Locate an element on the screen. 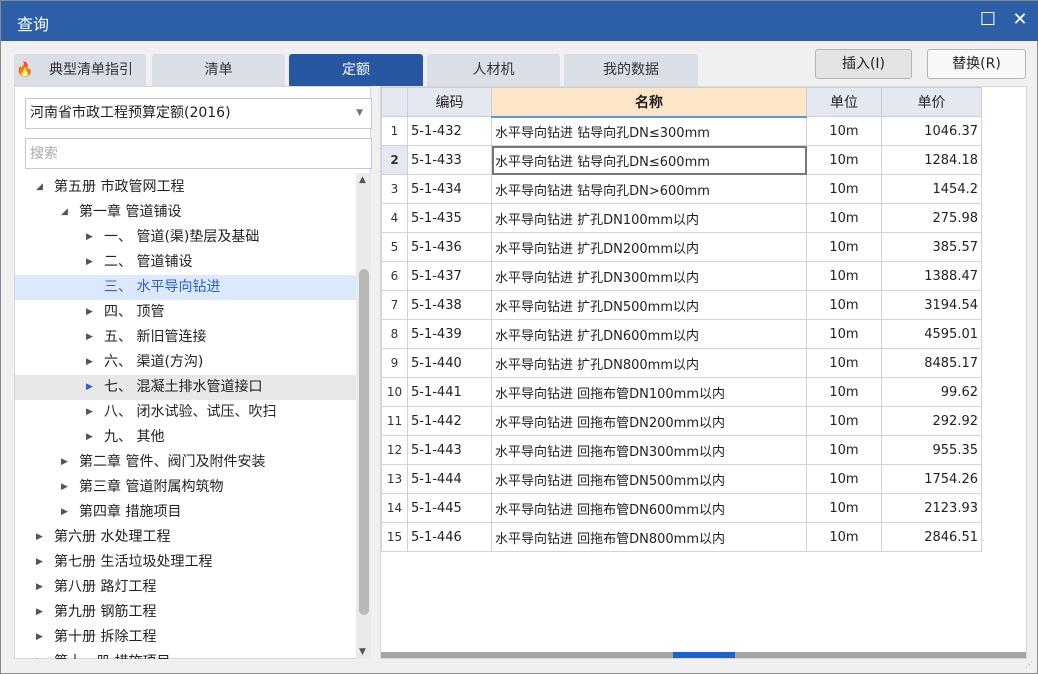  cell-name: 水平导向钻进 回拖布管DN500mm以内 is located at coordinates (649, 479).